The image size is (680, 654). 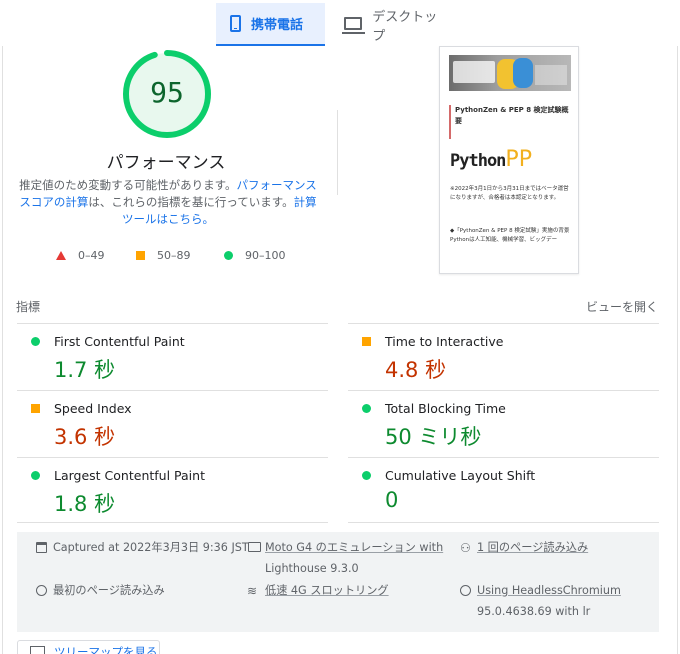 What do you see at coordinates (510, 122) in the screenshot?
I see `thumbnail-title: PythonZen & PEP 8 検定試験概要` at bounding box center [510, 122].